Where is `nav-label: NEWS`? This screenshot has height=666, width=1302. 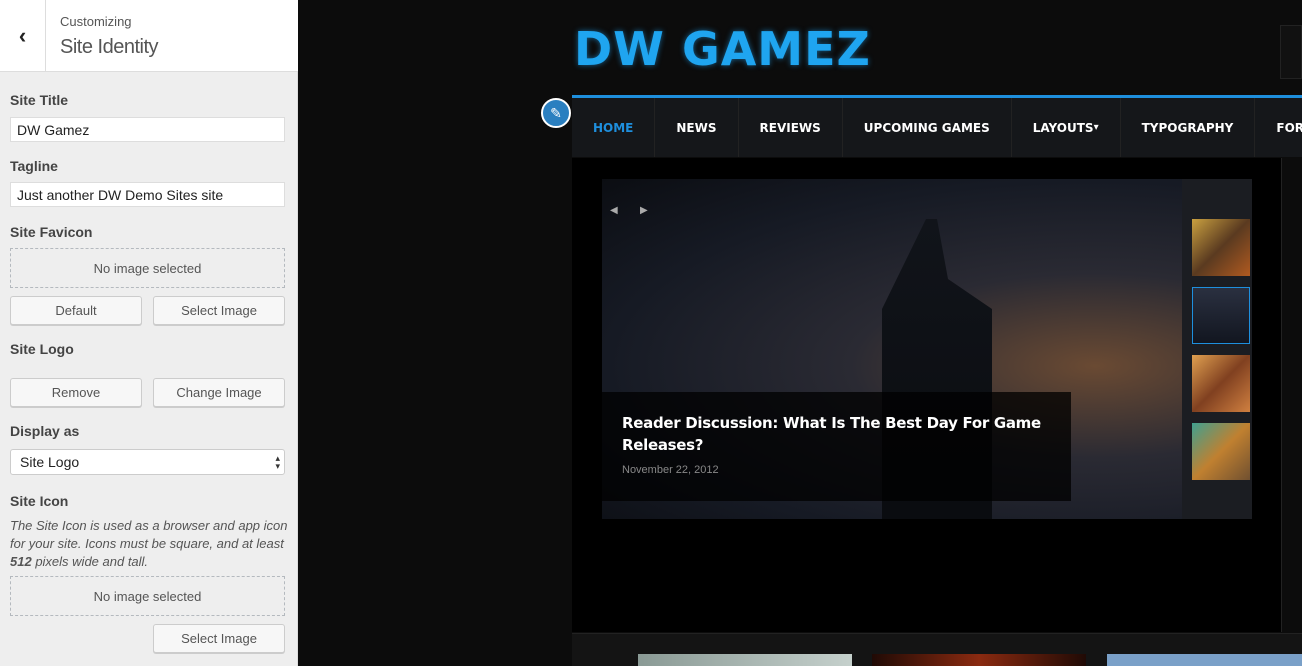 nav-label: NEWS is located at coordinates (696, 127).